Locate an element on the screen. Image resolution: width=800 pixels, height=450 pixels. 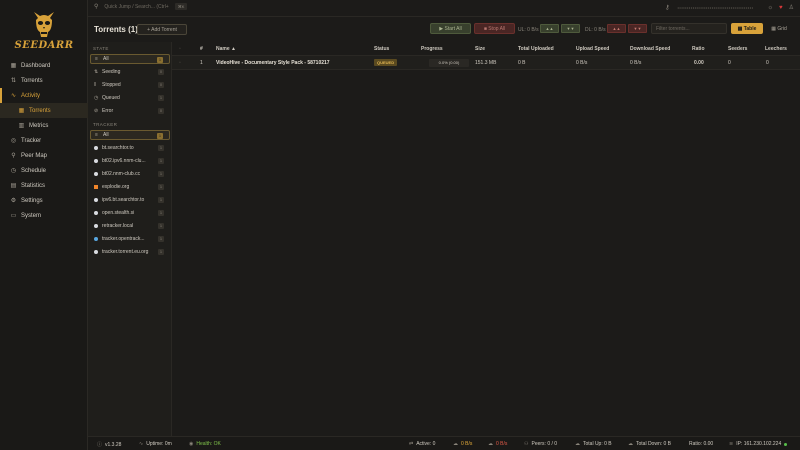
col-upload-speed: Upload Speed is located at coordinates (592, 49).